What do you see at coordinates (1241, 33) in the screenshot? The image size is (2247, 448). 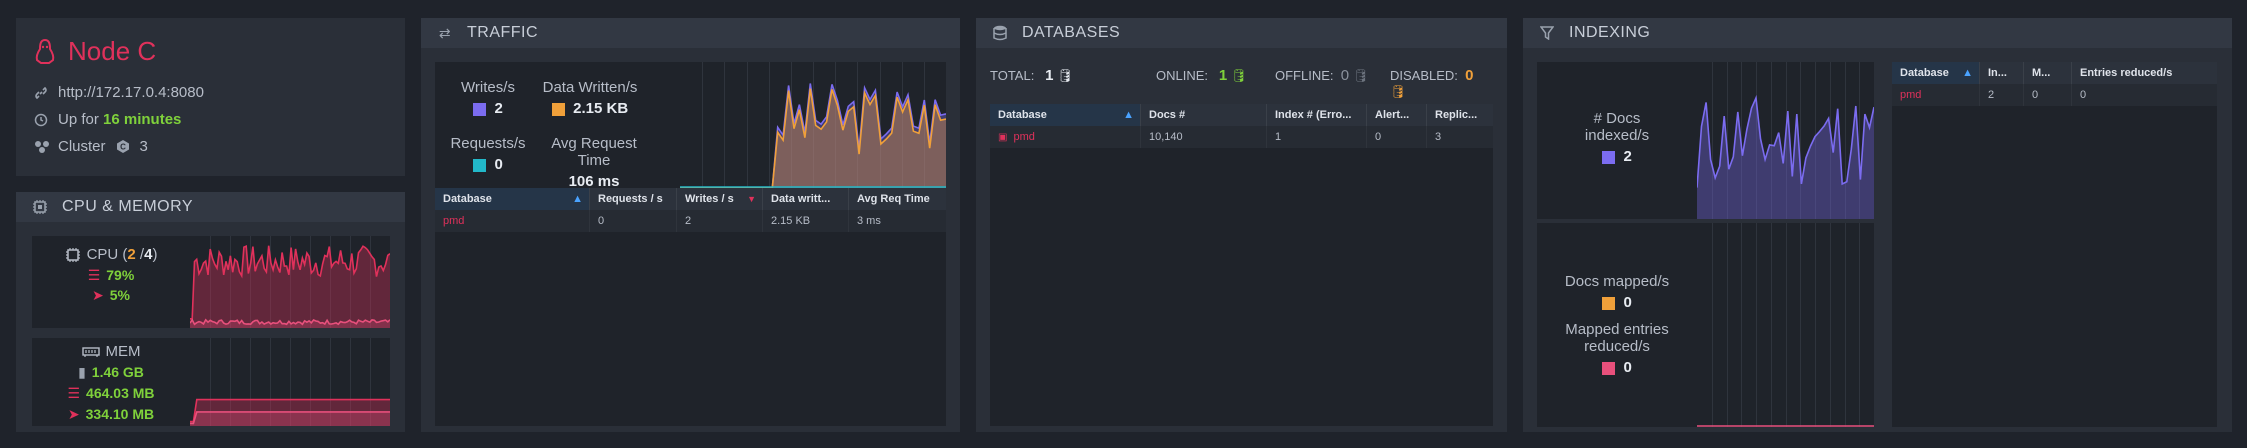 I see `databases-header: DATABASES` at bounding box center [1241, 33].